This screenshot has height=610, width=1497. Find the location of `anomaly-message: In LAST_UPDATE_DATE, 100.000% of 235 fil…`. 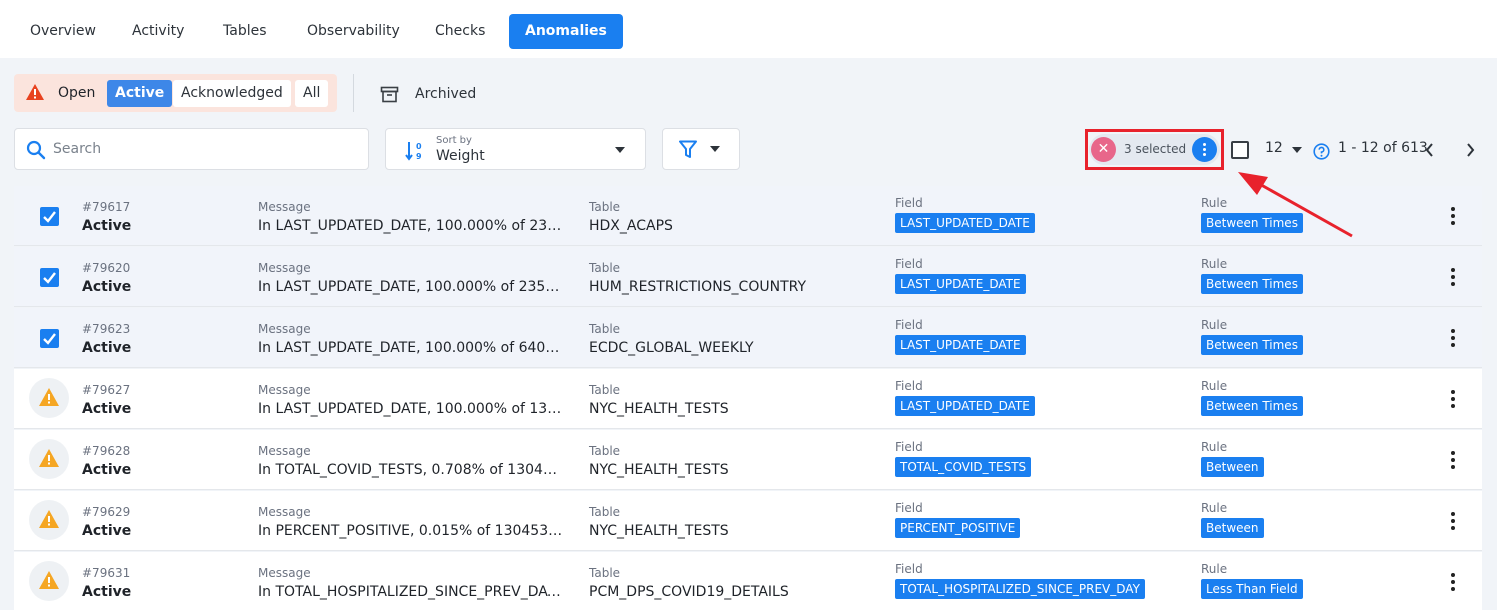

anomaly-message: In LAST_UPDATE_DATE, 100.000% of 235 fil… is located at coordinates (410, 287).